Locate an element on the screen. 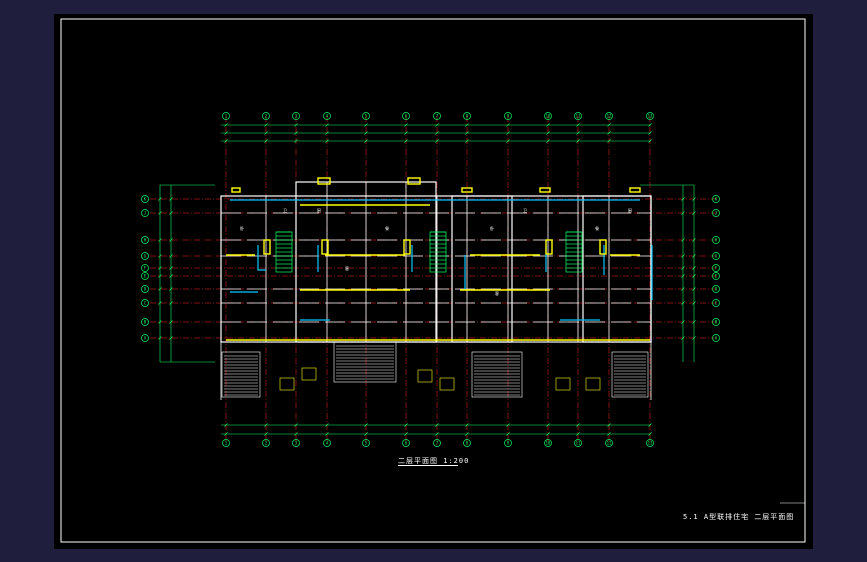 Image resolution: width=867 pixels, height=562 pixels. left-dimension-chain is located at coordinates (187, 273).